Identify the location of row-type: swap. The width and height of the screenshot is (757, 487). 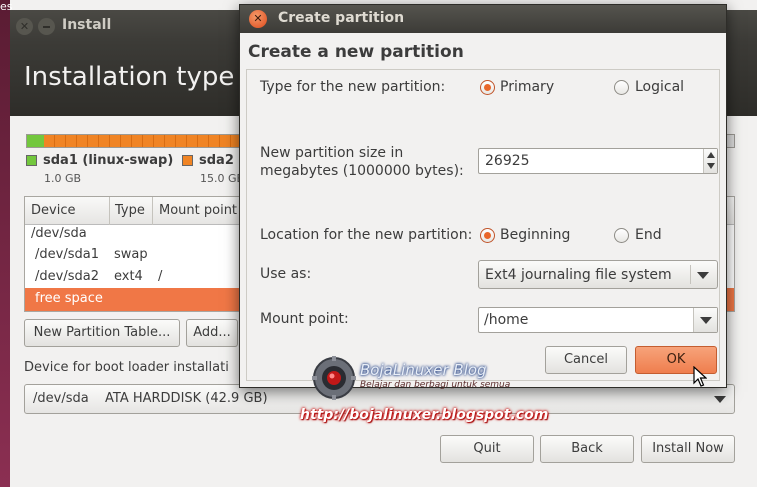
(131, 254).